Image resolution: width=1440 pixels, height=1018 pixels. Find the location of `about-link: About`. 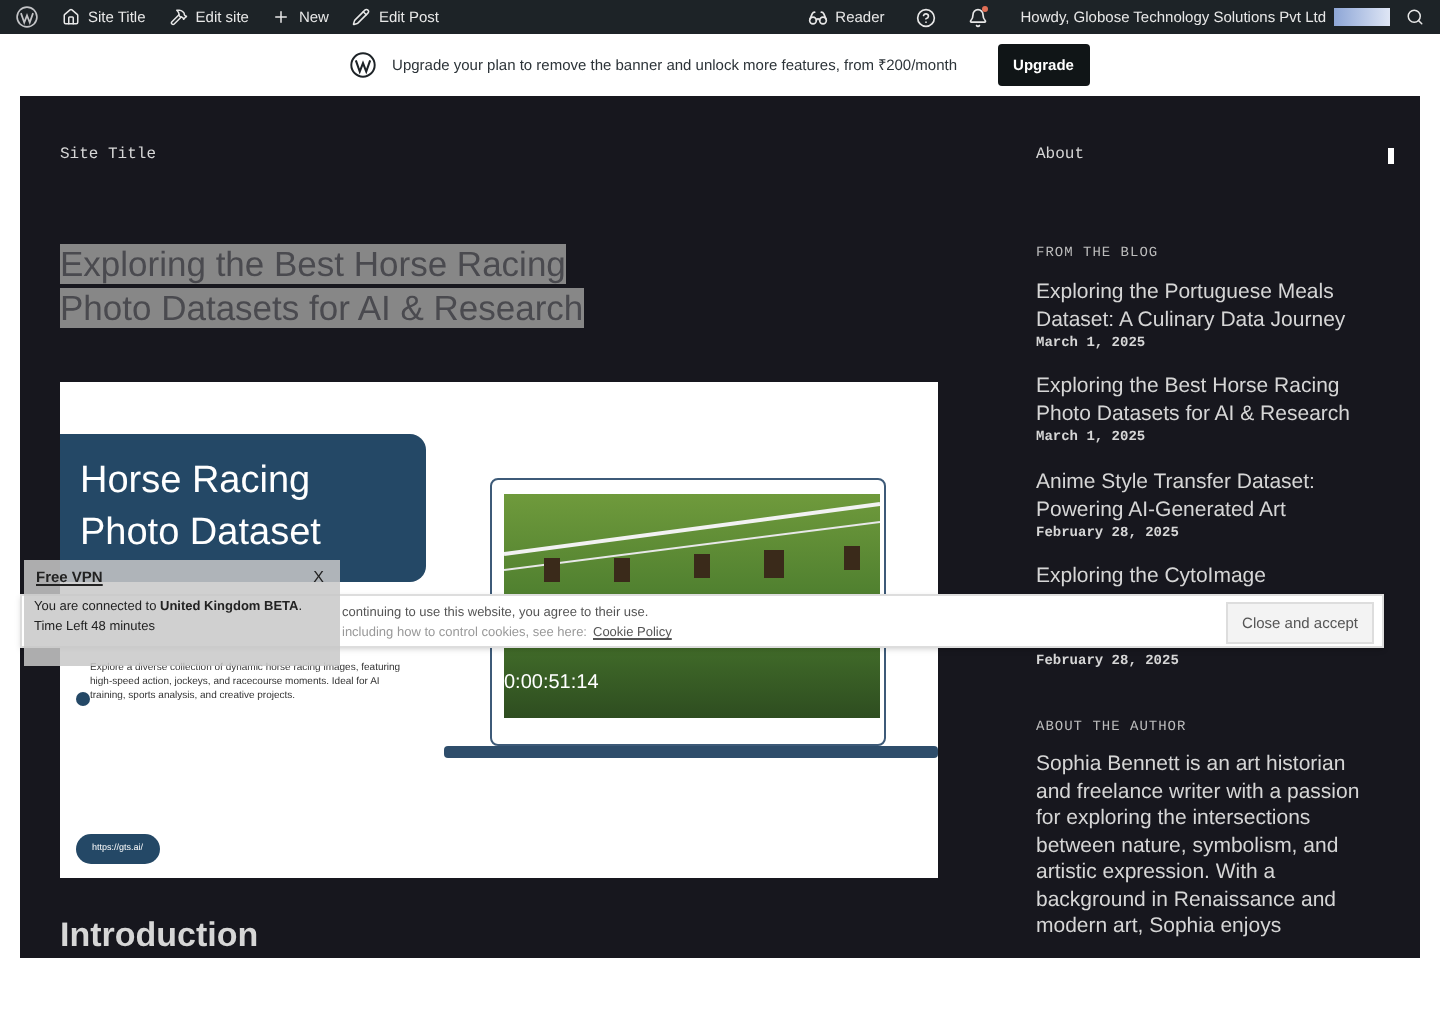

about-link: About is located at coordinates (1060, 156).